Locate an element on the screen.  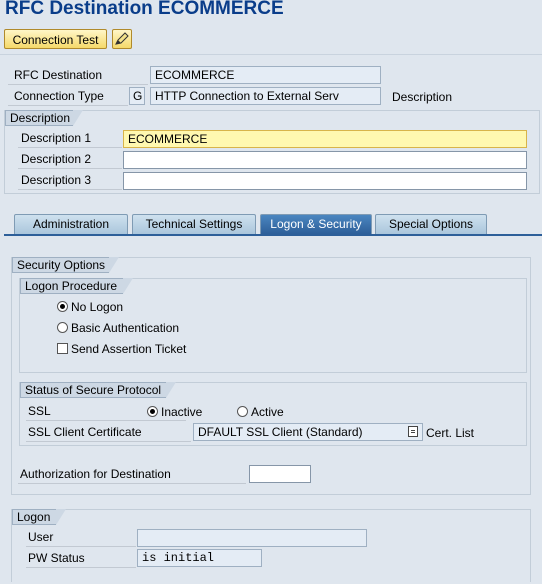
description-group-title: Description is located at coordinates (44, 118).